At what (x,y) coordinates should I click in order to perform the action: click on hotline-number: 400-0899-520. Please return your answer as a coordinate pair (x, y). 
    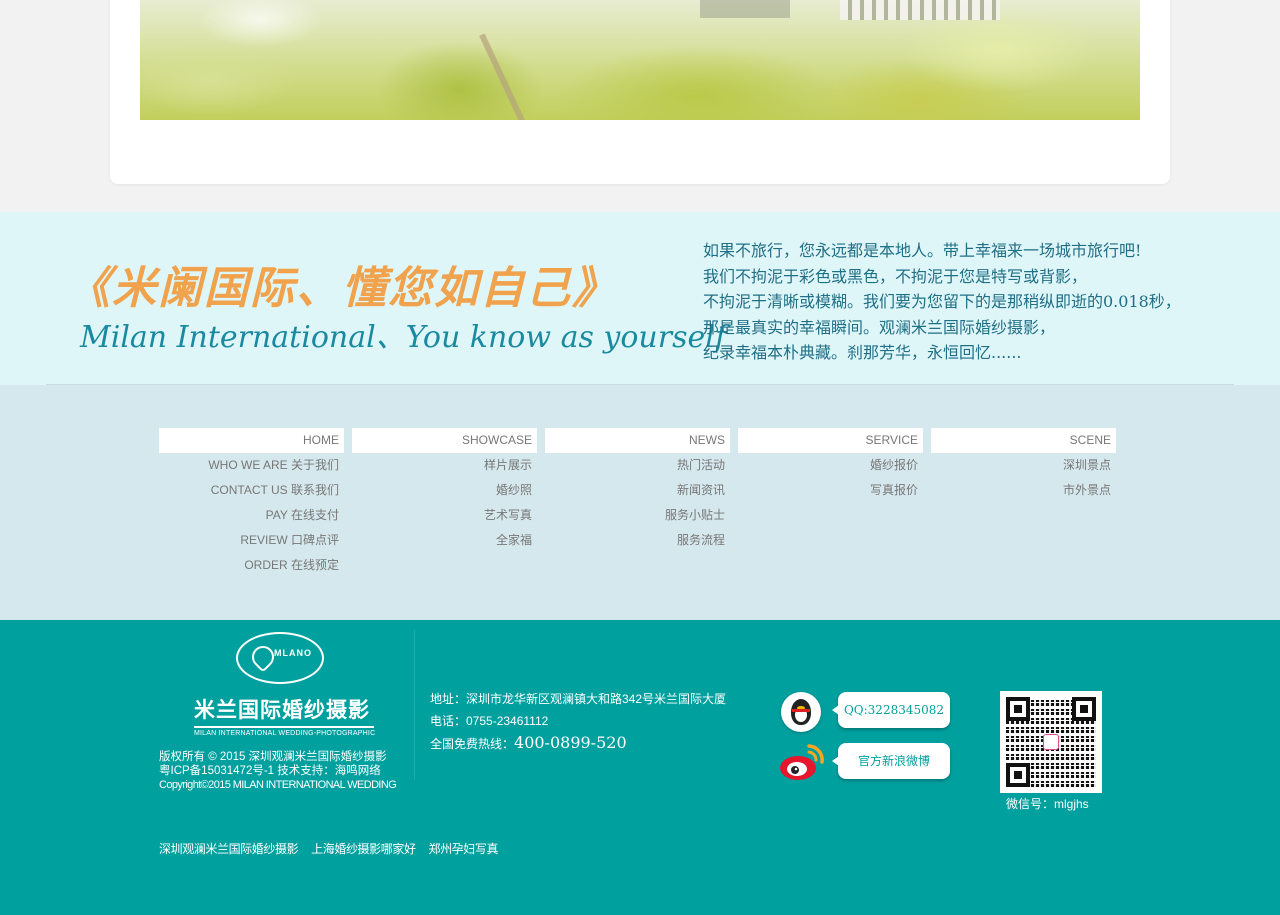
    Looking at the image, I should click on (570, 742).